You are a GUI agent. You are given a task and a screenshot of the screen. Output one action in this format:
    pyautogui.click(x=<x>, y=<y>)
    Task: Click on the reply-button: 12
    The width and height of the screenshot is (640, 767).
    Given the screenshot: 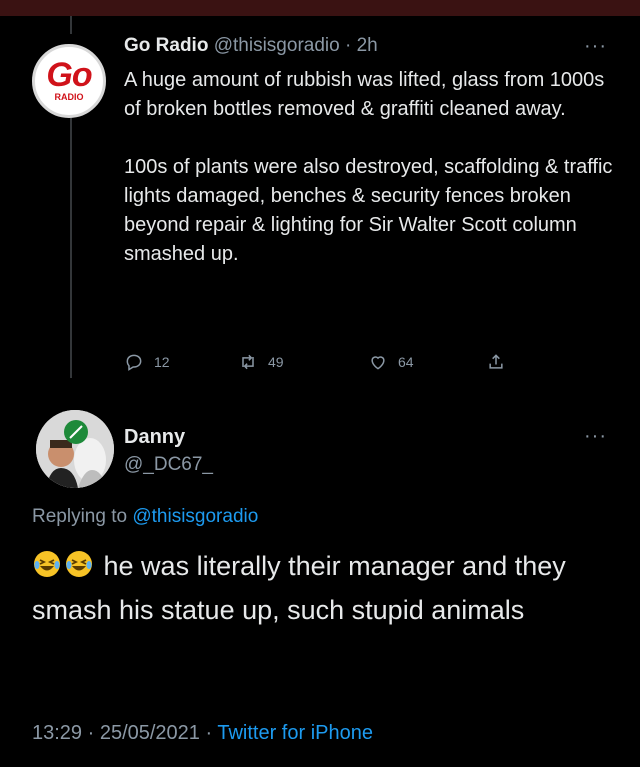 What is the action you would take?
    pyautogui.click(x=147, y=362)
    